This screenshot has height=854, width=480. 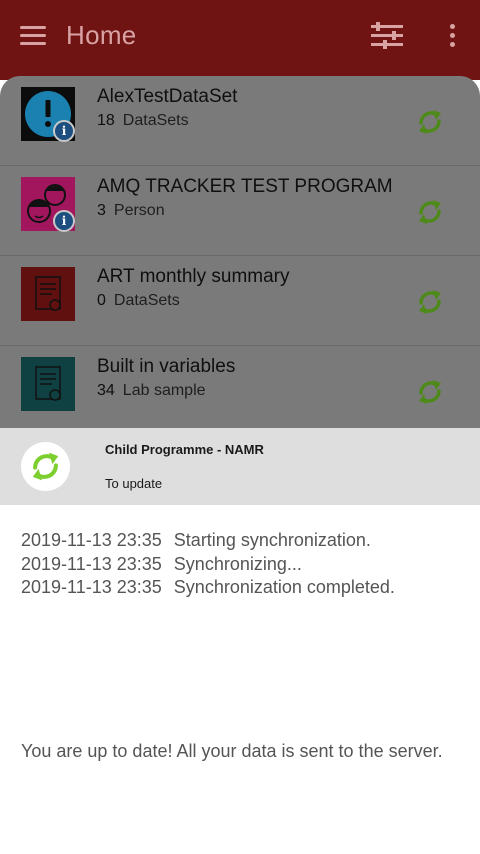 What do you see at coordinates (101, 210) in the screenshot?
I see `count-value: 3` at bounding box center [101, 210].